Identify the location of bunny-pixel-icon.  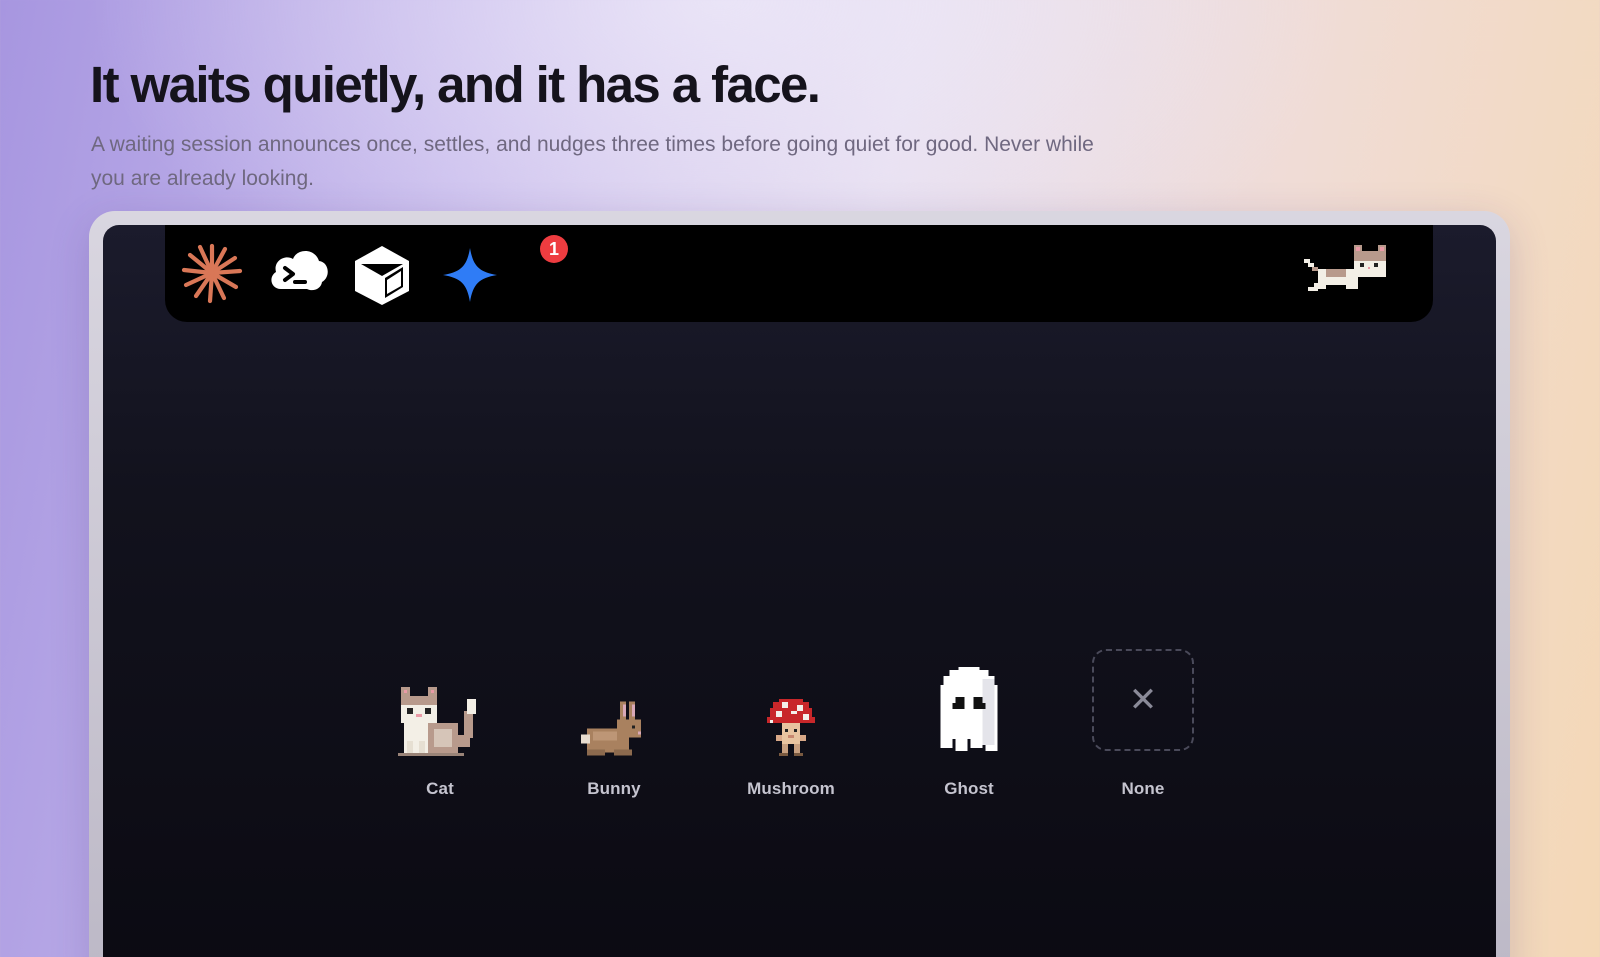
(614, 730).